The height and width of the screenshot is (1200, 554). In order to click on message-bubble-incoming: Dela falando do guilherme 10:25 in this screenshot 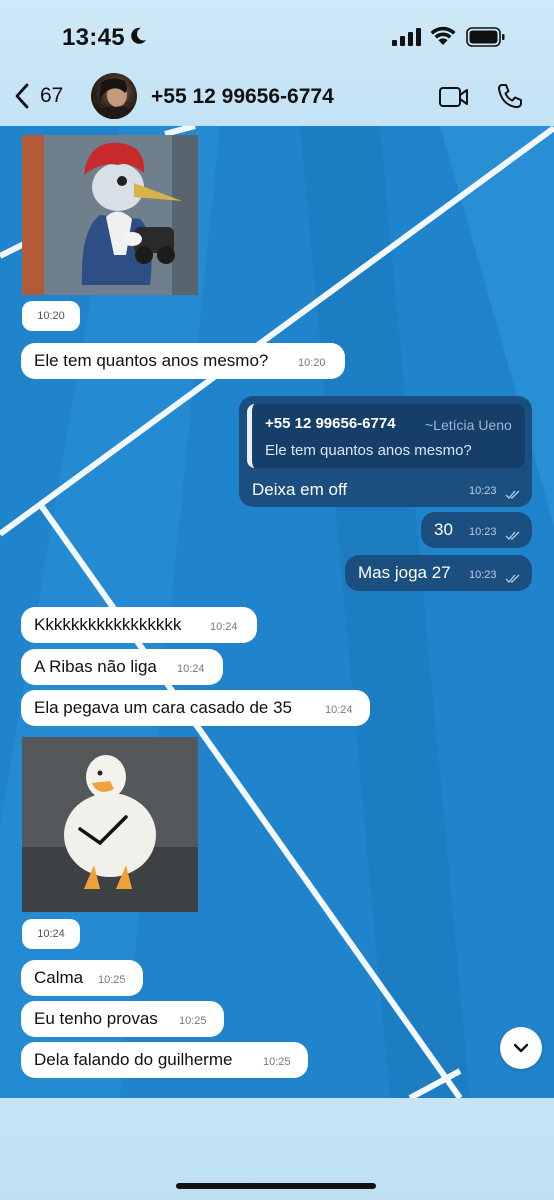, I will do `click(164, 1060)`.